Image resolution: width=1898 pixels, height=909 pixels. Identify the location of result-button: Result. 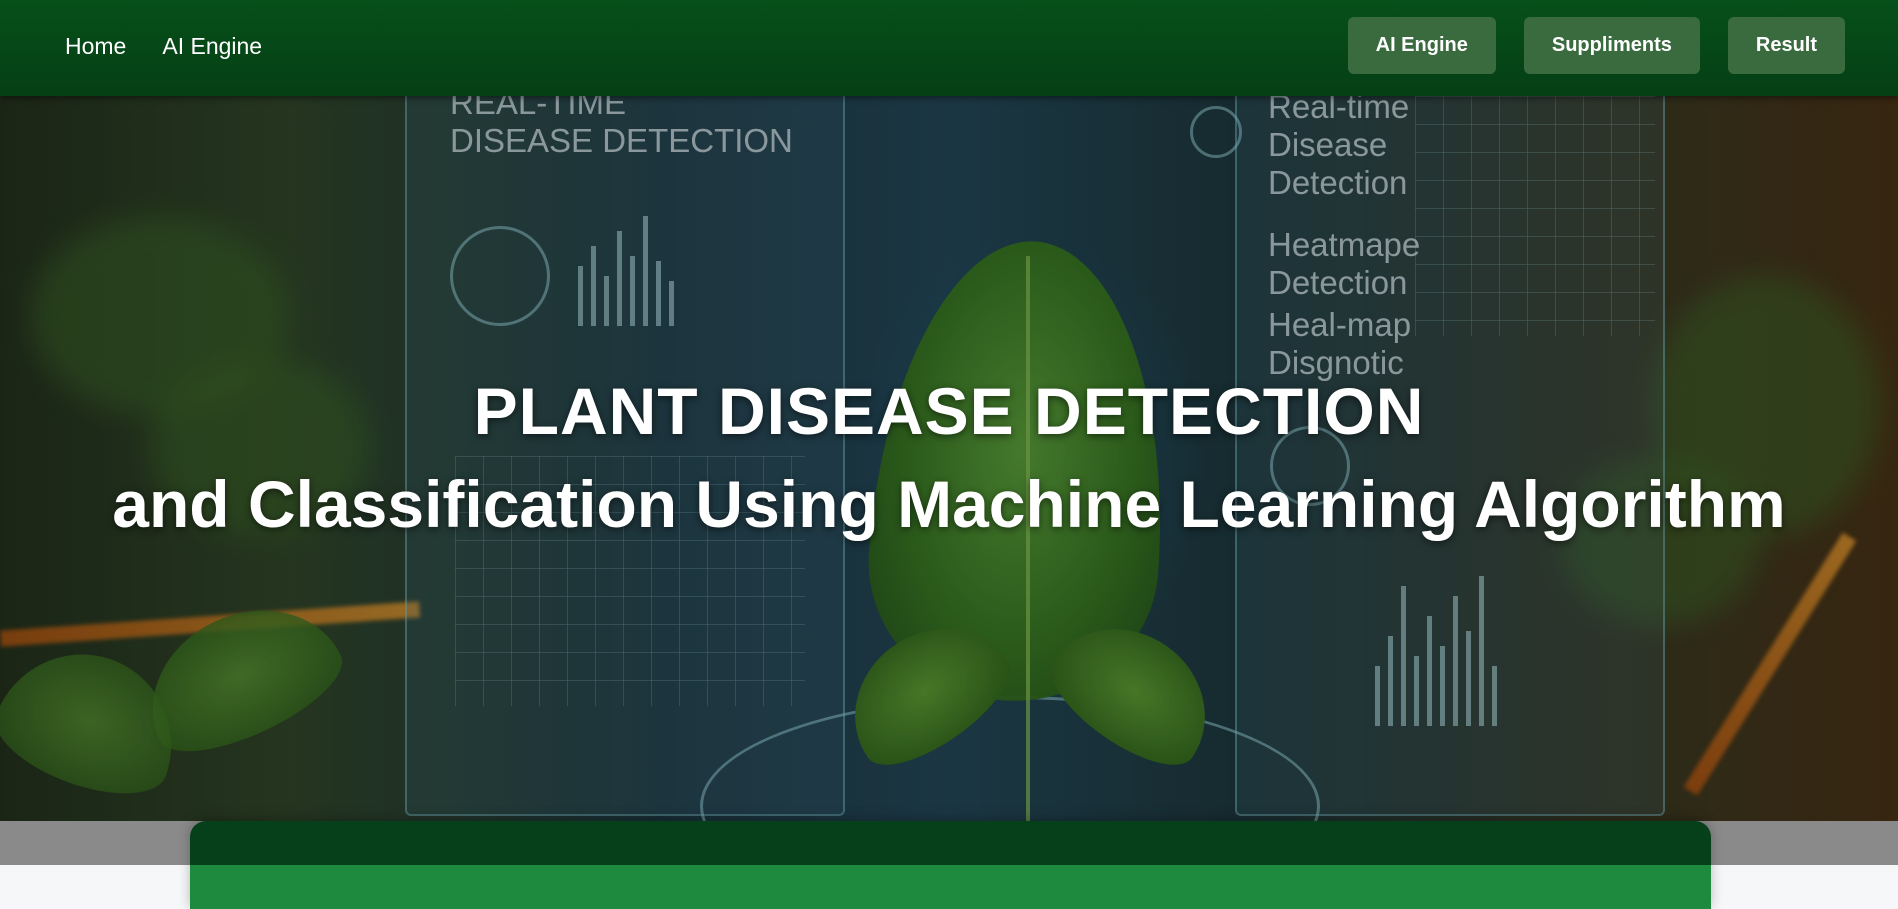
(1786, 45).